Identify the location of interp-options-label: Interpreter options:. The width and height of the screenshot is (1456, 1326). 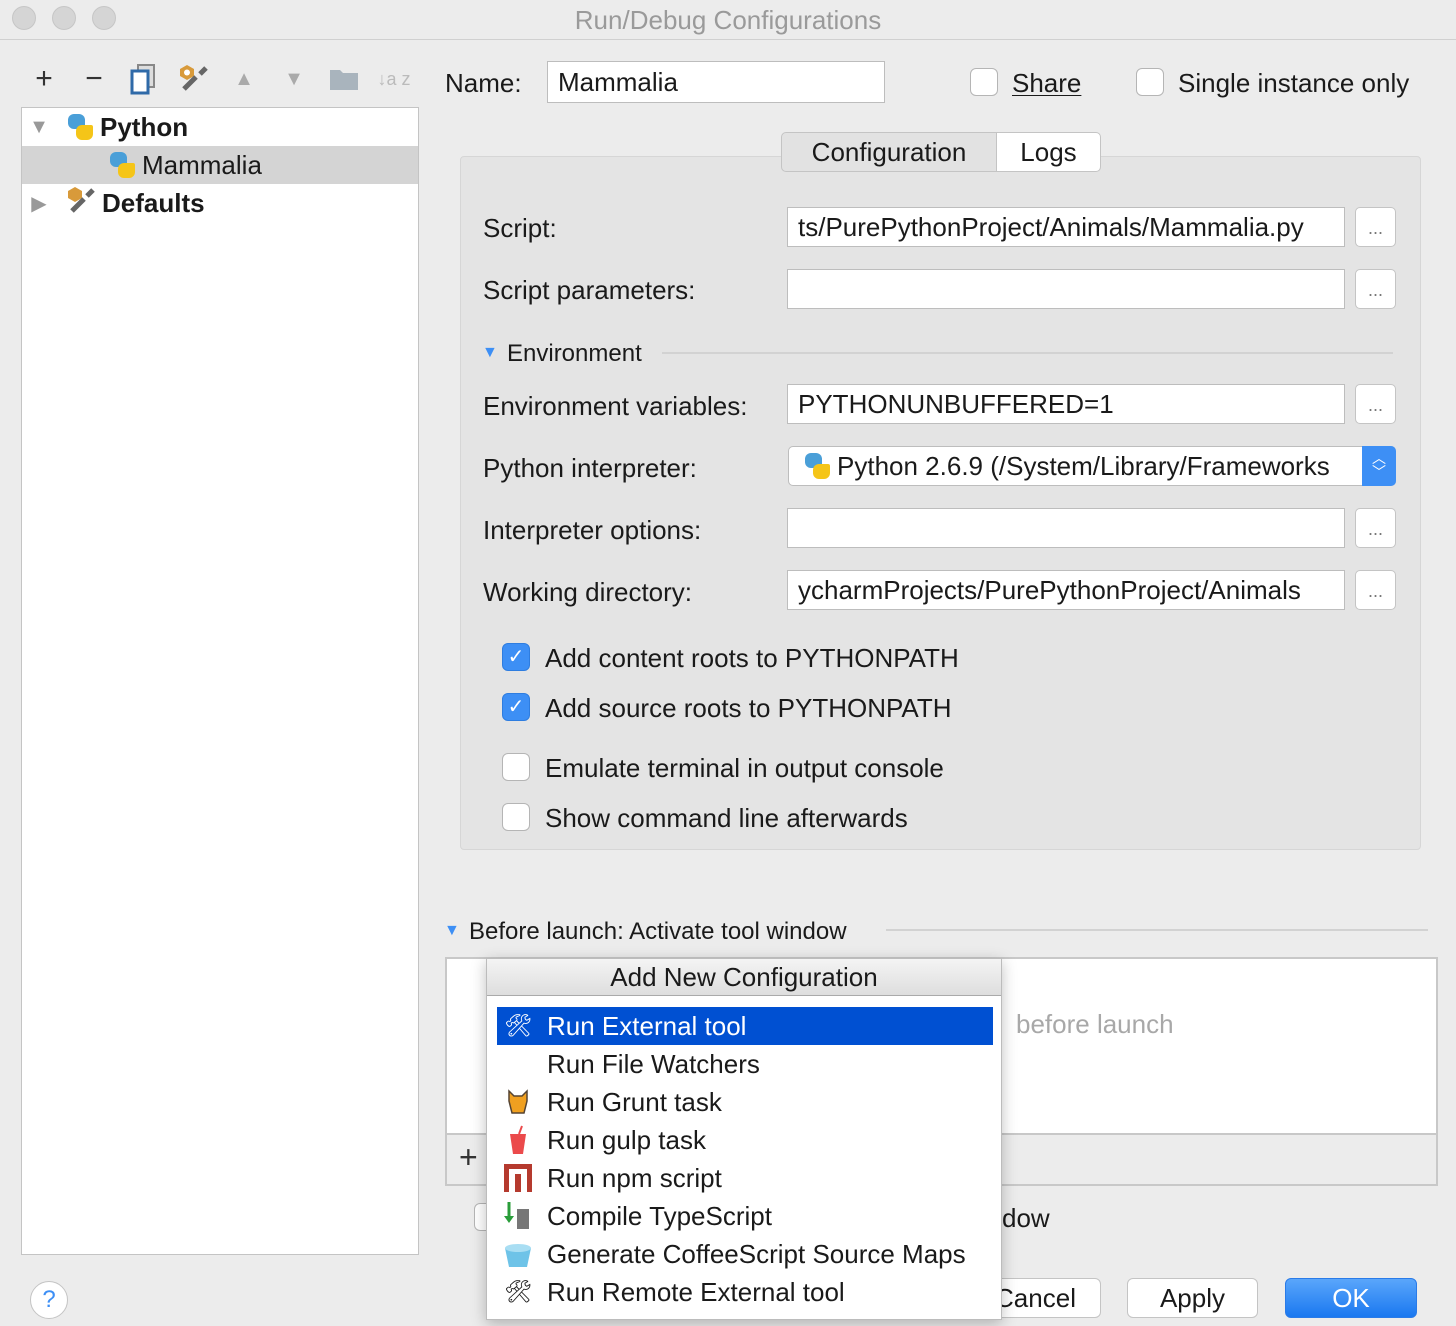
(592, 530).